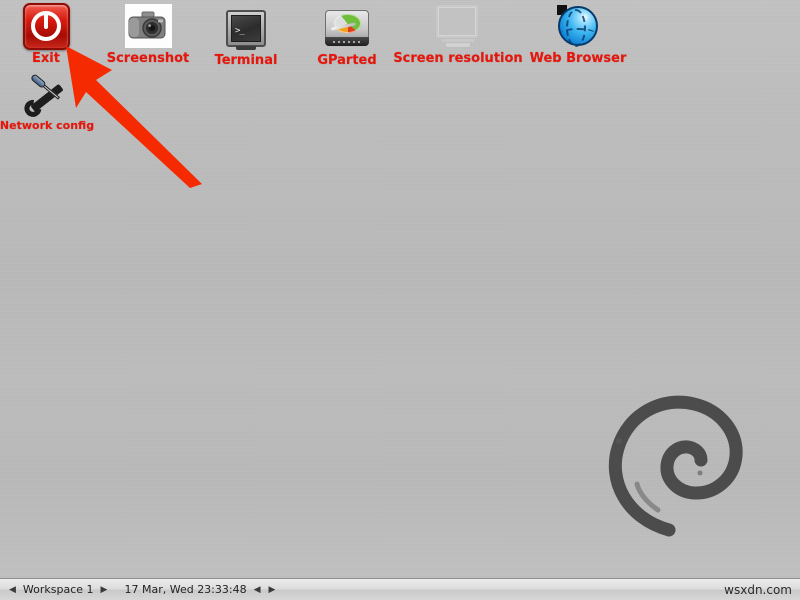  I want to click on wrench-screwdriver-icon, so click(47, 94).